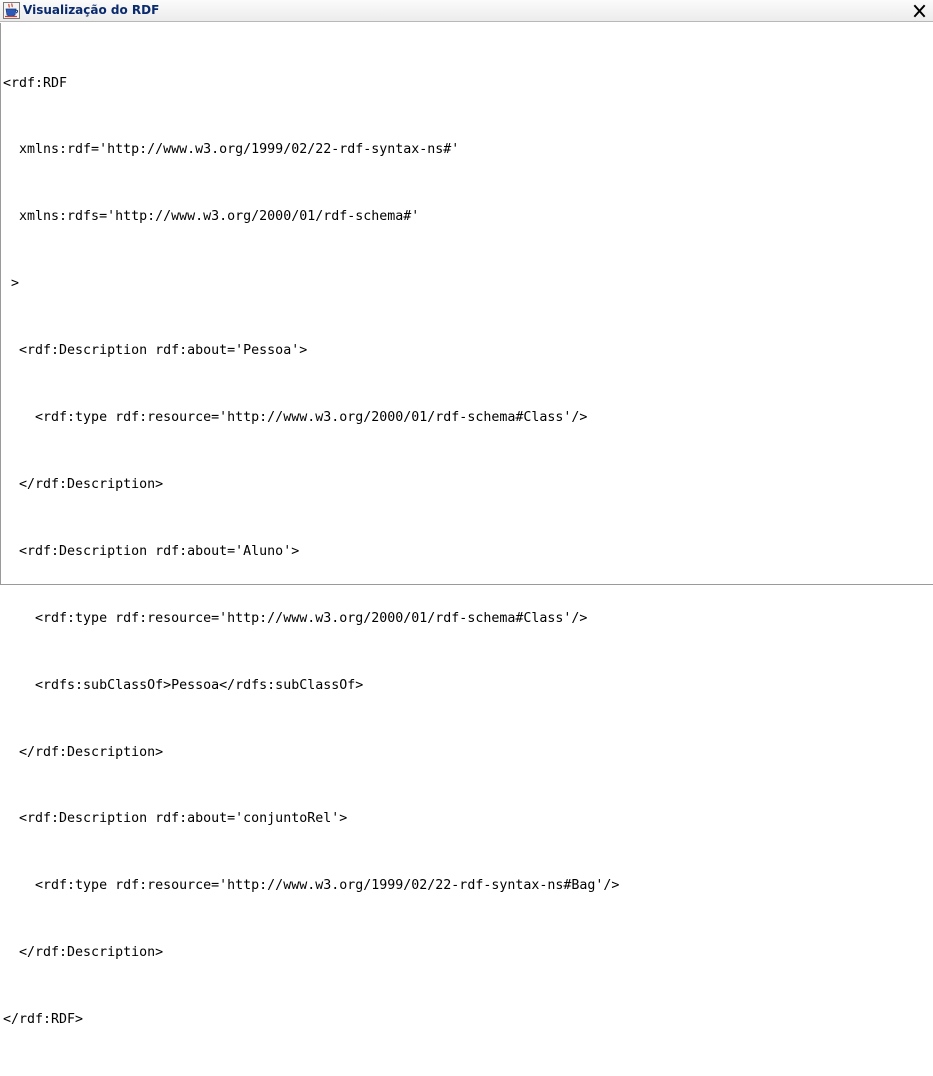 The height and width of the screenshot is (1076, 933). What do you see at coordinates (151, 551) in the screenshot?
I see `rdf-line: <rdf:Description rdf:about='Aluno'>` at bounding box center [151, 551].